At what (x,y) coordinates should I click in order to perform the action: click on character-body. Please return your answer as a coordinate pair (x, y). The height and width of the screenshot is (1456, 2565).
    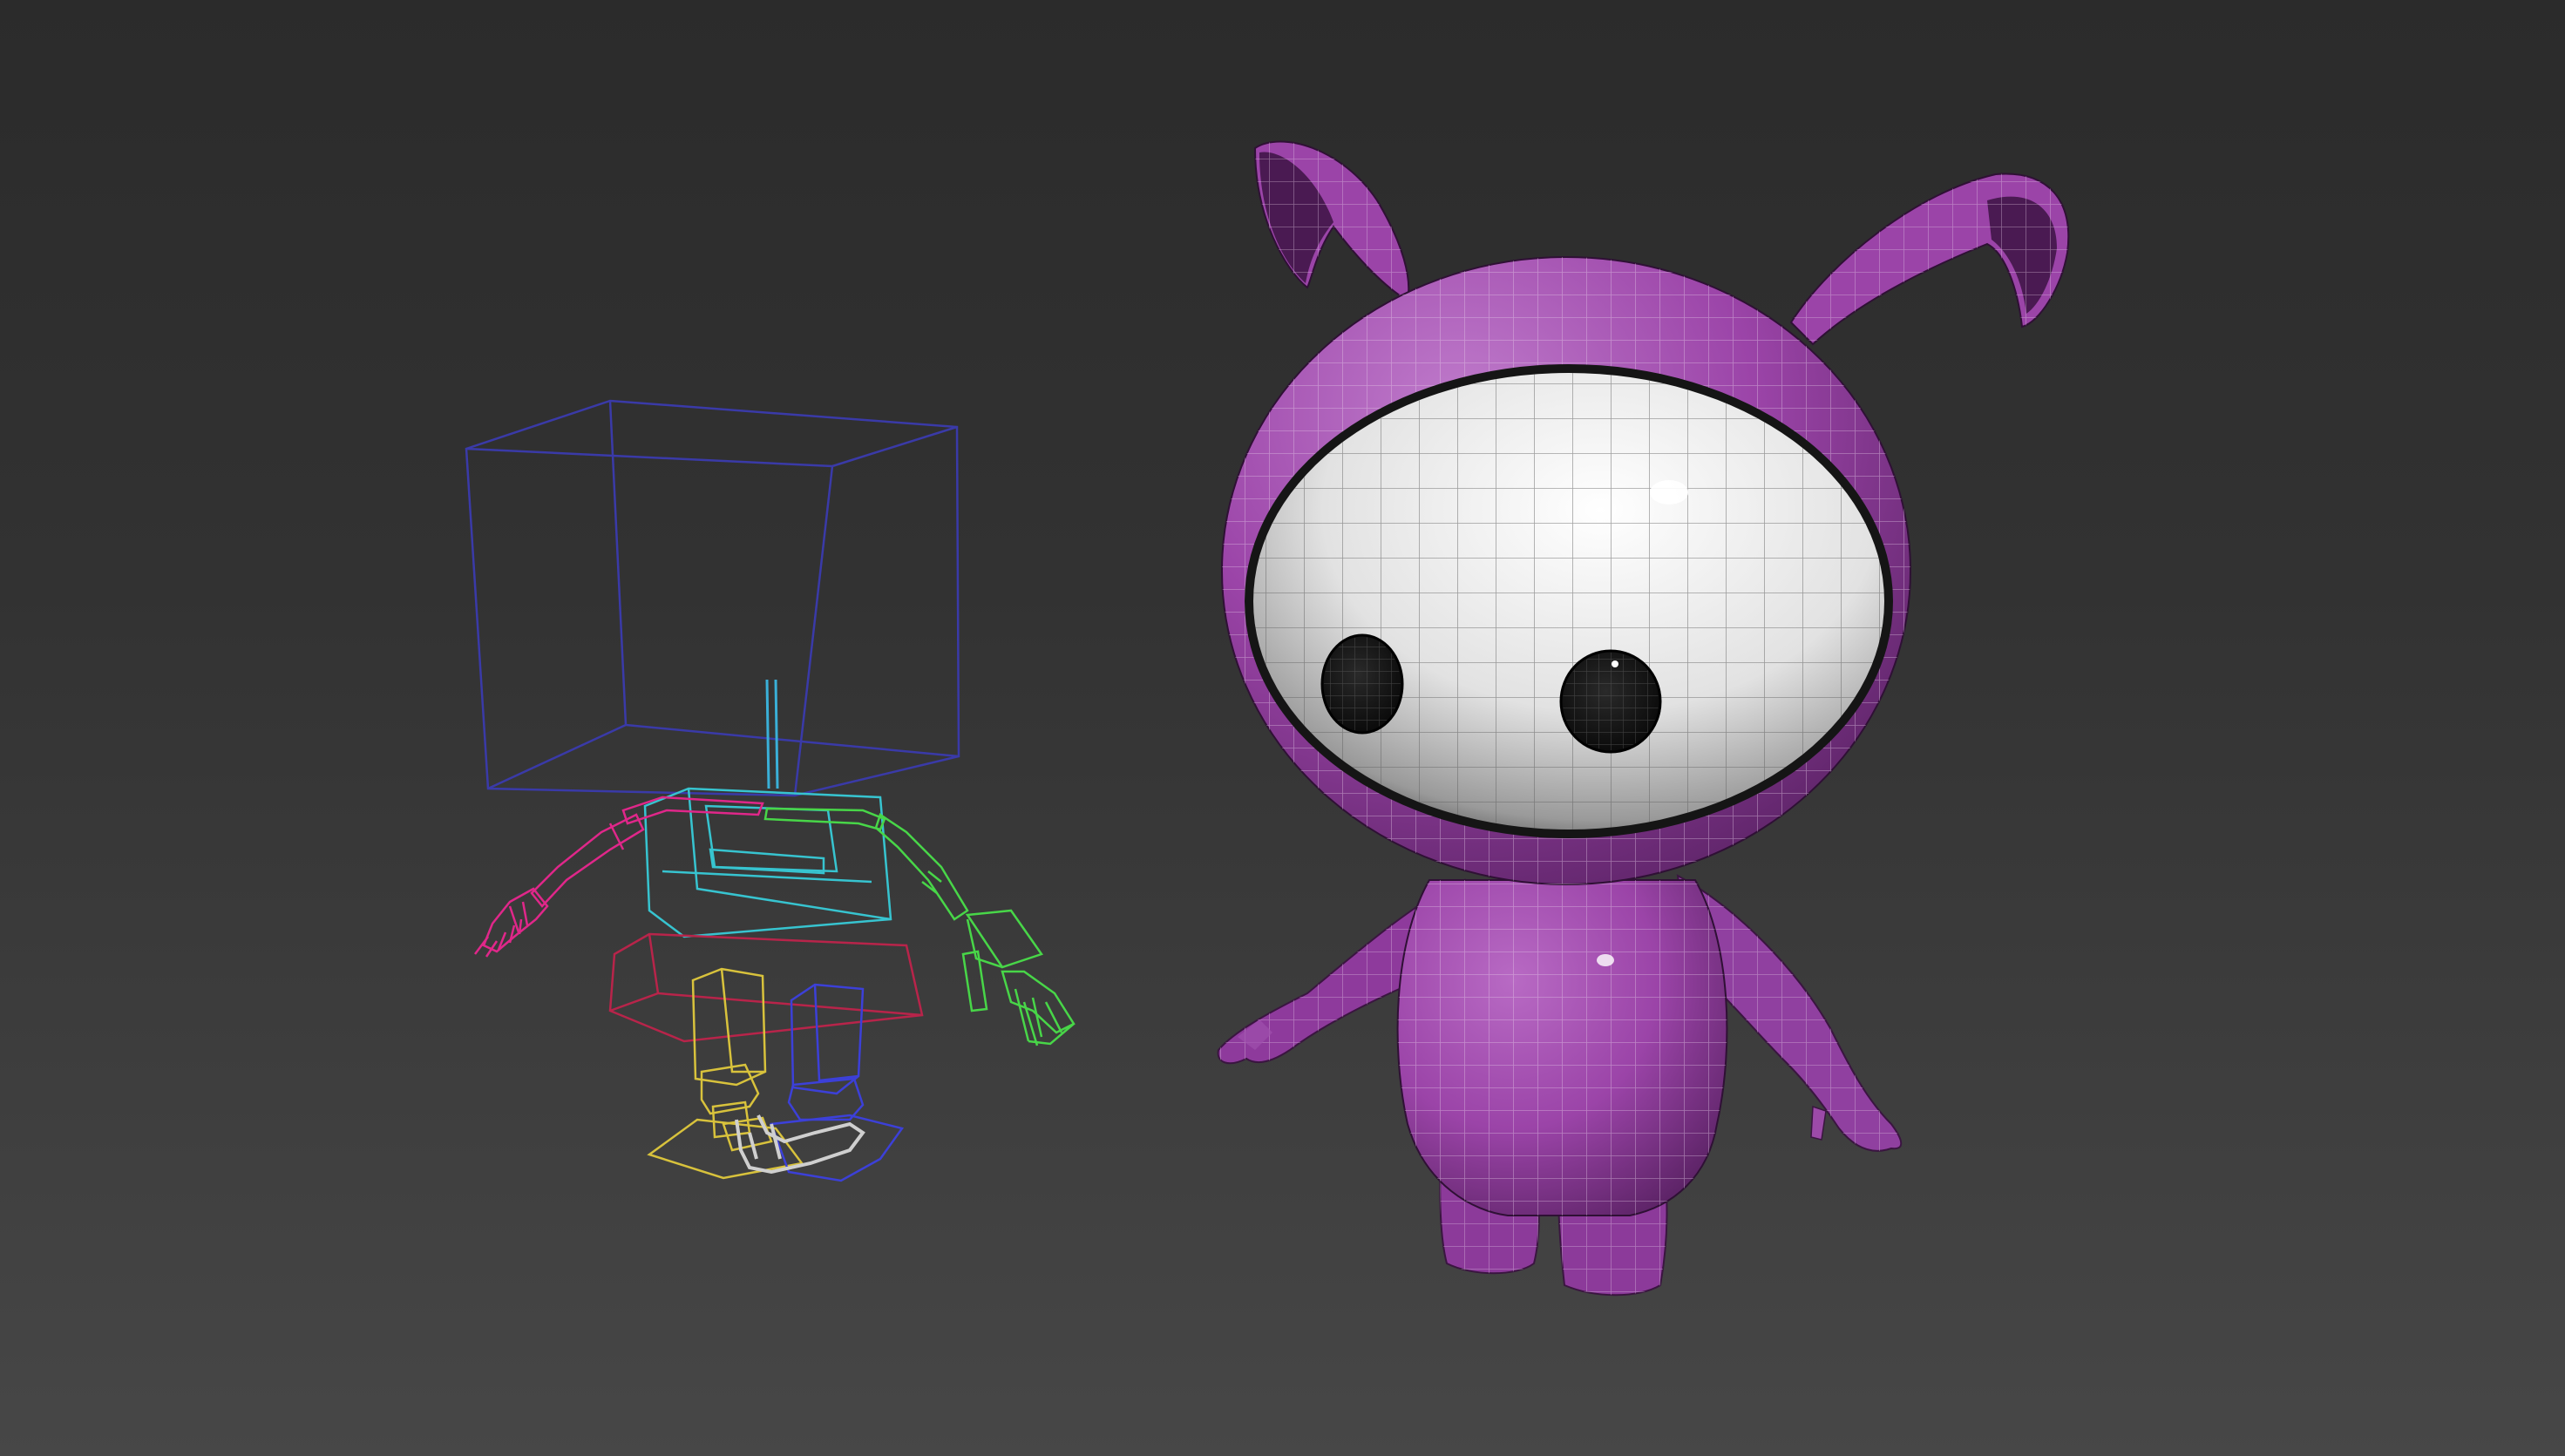
    Looking at the image, I should click on (1560, 1046).